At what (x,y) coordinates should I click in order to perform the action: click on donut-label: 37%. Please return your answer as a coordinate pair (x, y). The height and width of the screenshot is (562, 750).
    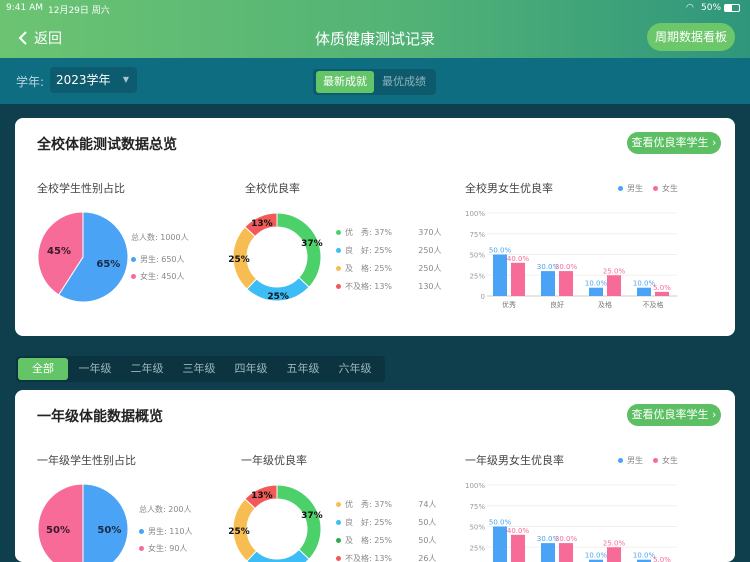
    Looking at the image, I should click on (312, 516).